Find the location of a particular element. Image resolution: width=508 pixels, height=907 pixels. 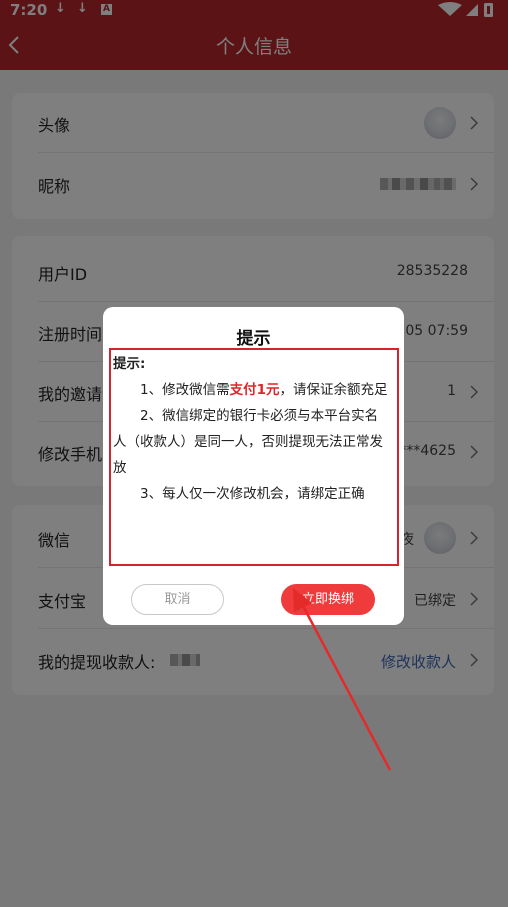

rebind-now-button: 立即换绑 is located at coordinates (328, 599).